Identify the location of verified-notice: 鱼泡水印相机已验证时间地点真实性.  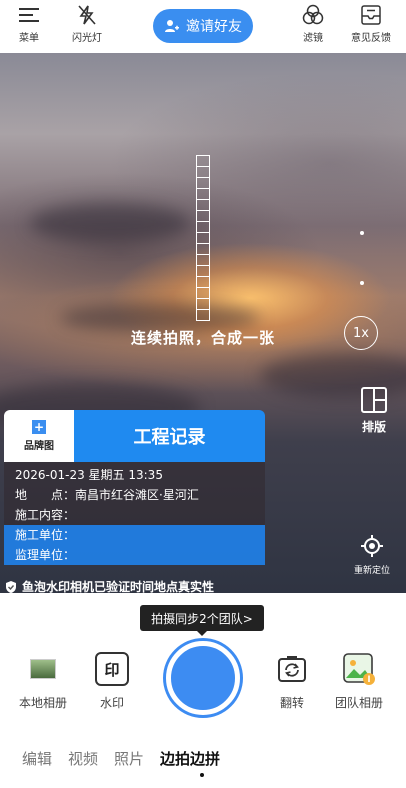
(109, 586).